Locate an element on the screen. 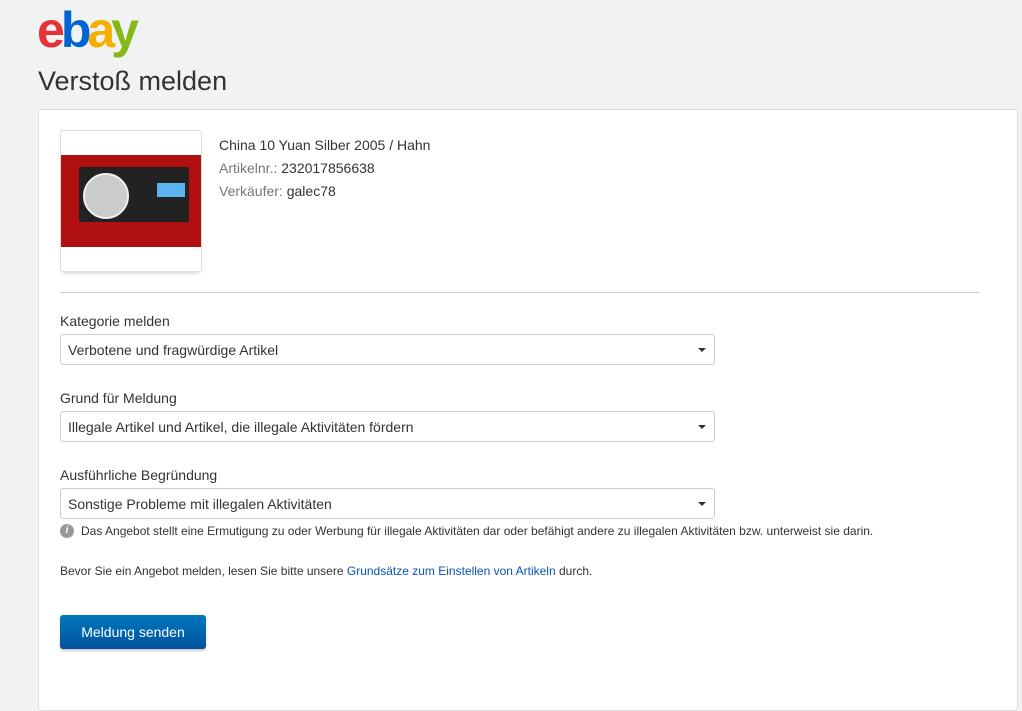 The width and height of the screenshot is (1022, 711). category-label: Kategorie melden is located at coordinates (115, 321).